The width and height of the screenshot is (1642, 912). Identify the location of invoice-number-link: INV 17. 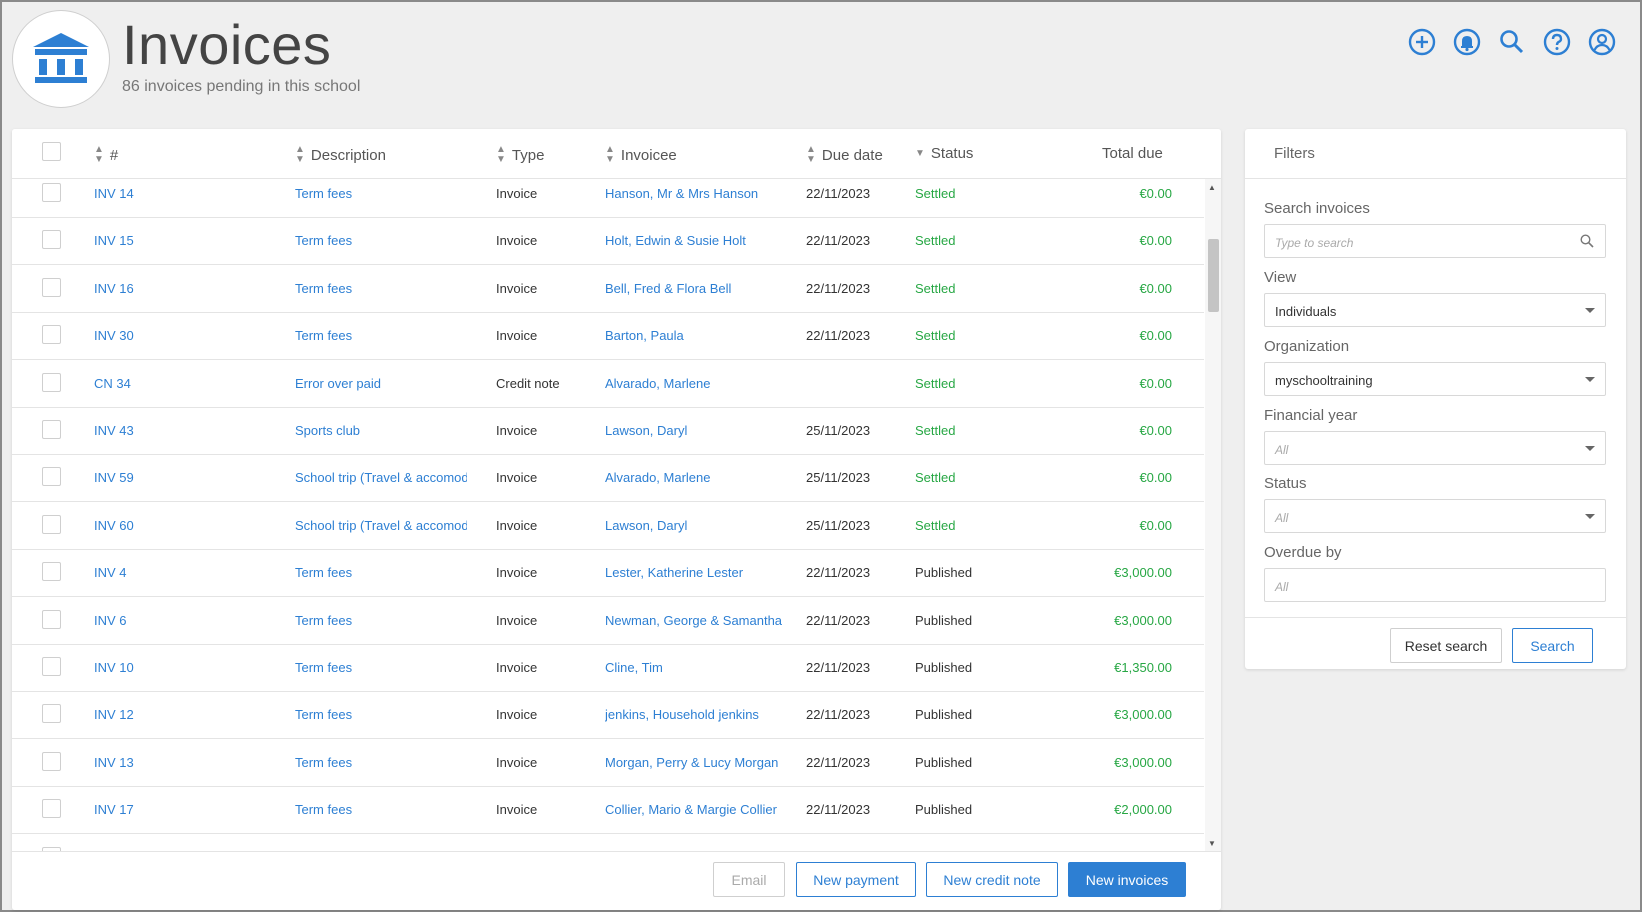
(184, 809).